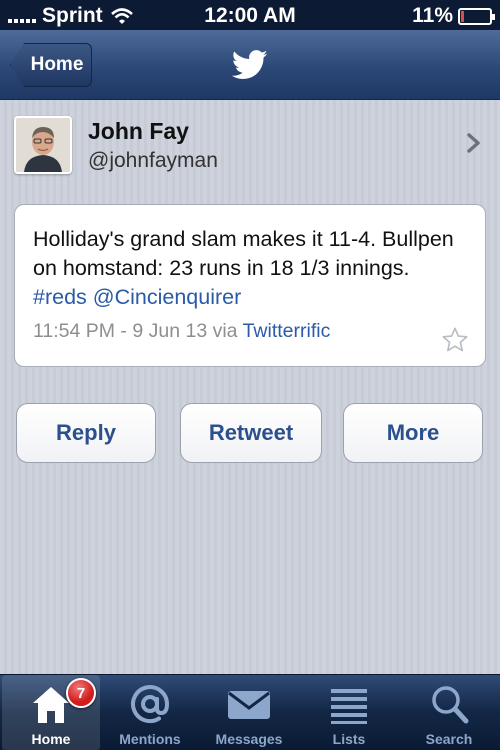  What do you see at coordinates (81, 693) in the screenshot?
I see `notification-badge: 7` at bounding box center [81, 693].